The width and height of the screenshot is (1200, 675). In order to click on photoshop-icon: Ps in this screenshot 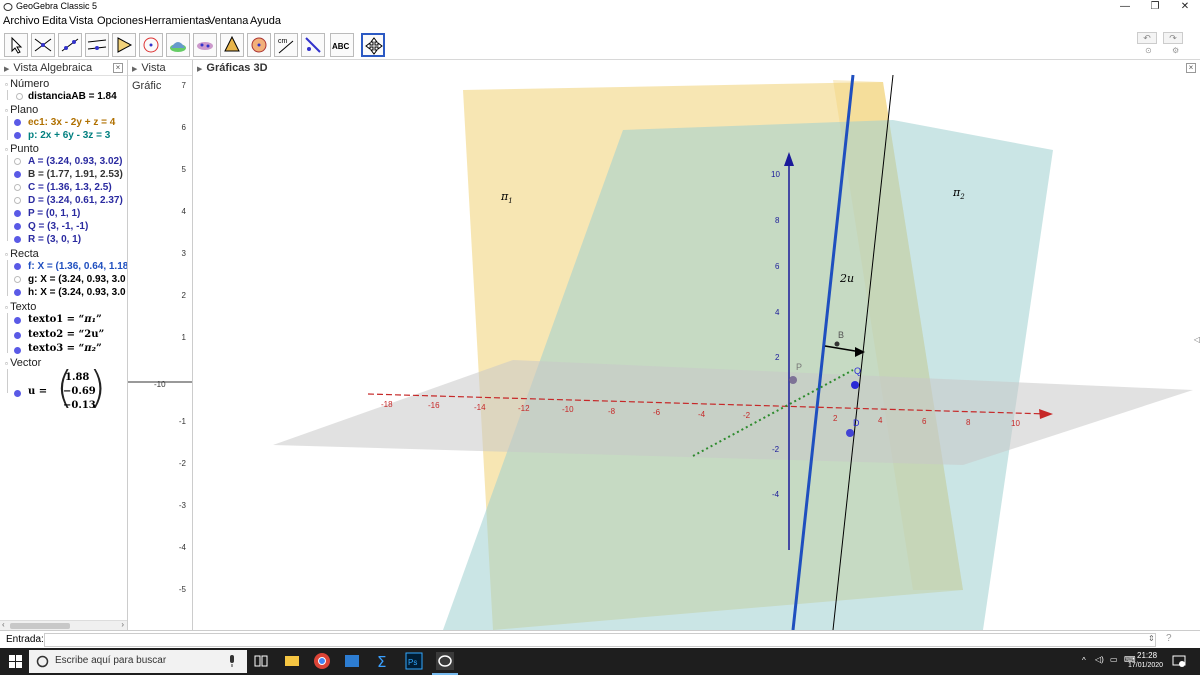, I will do `click(414, 661)`.